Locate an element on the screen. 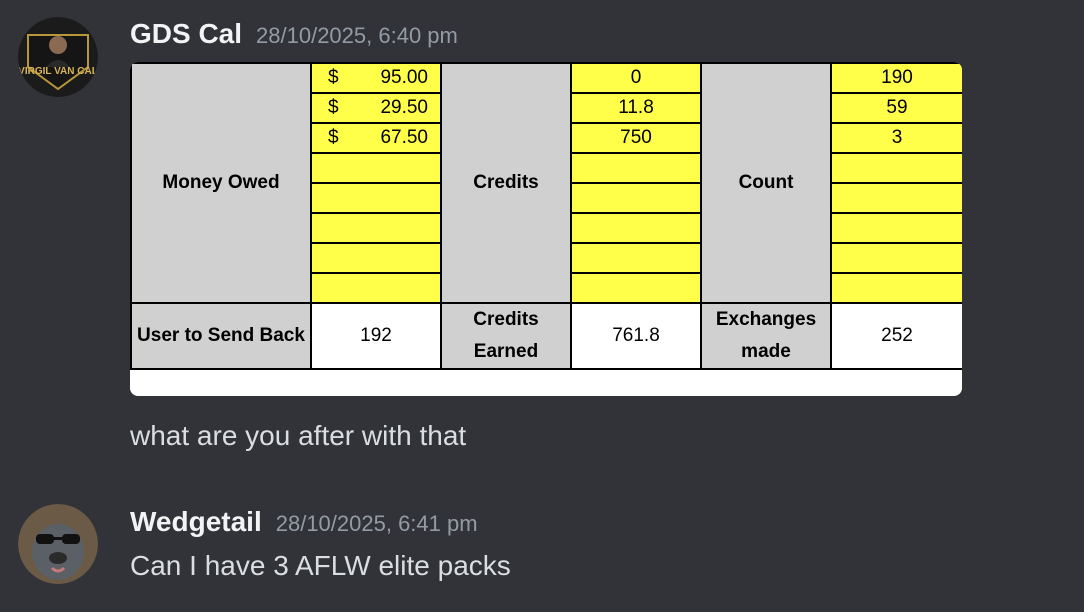  money-owed-cell: $95.00 is located at coordinates (376, 78).